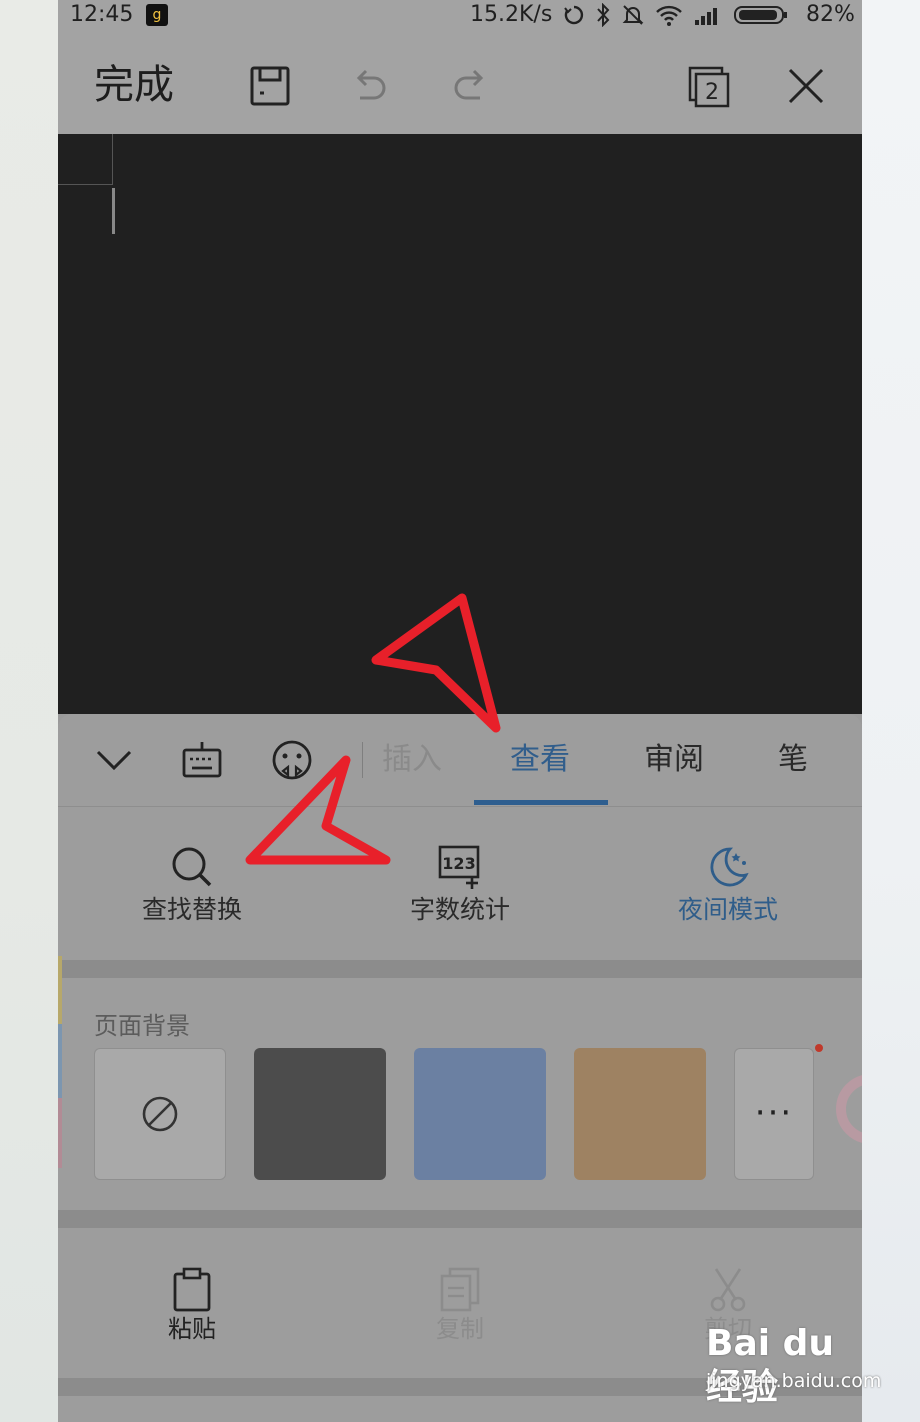 The image size is (920, 1422). Describe the element at coordinates (849, 1109) in the screenshot. I see `background-peek-item` at that location.